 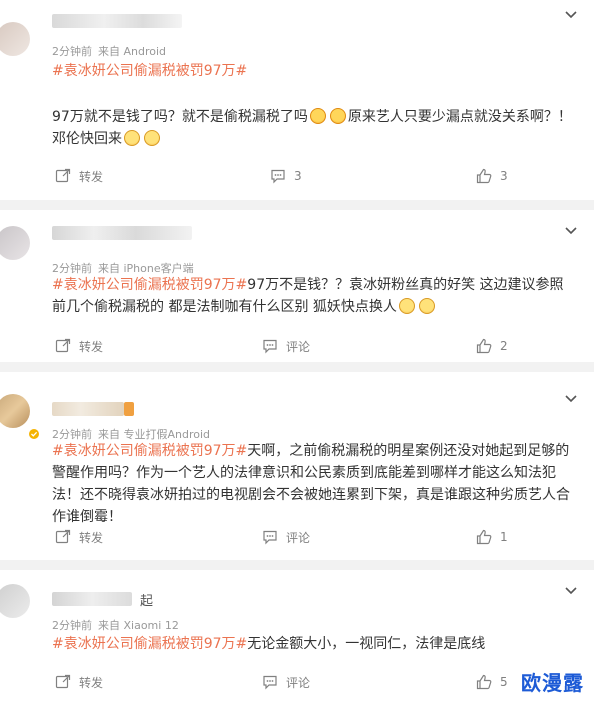 What do you see at coordinates (132, 51) in the screenshot?
I see `post-source: 来自 Android` at bounding box center [132, 51].